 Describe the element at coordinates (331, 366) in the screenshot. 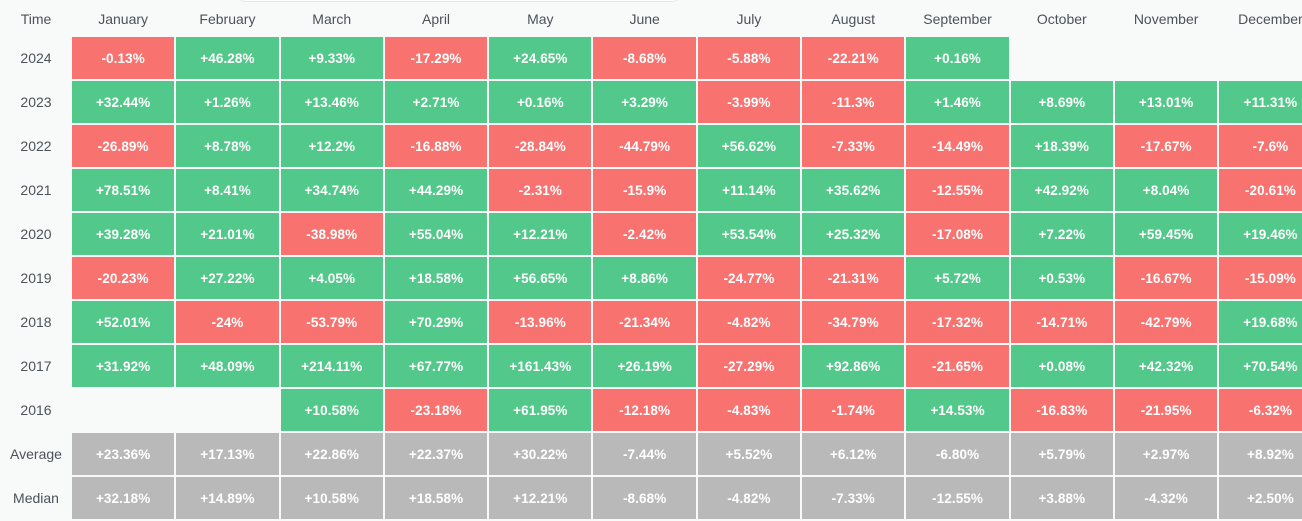

I see `cell-2017-march: +214.11%` at that location.